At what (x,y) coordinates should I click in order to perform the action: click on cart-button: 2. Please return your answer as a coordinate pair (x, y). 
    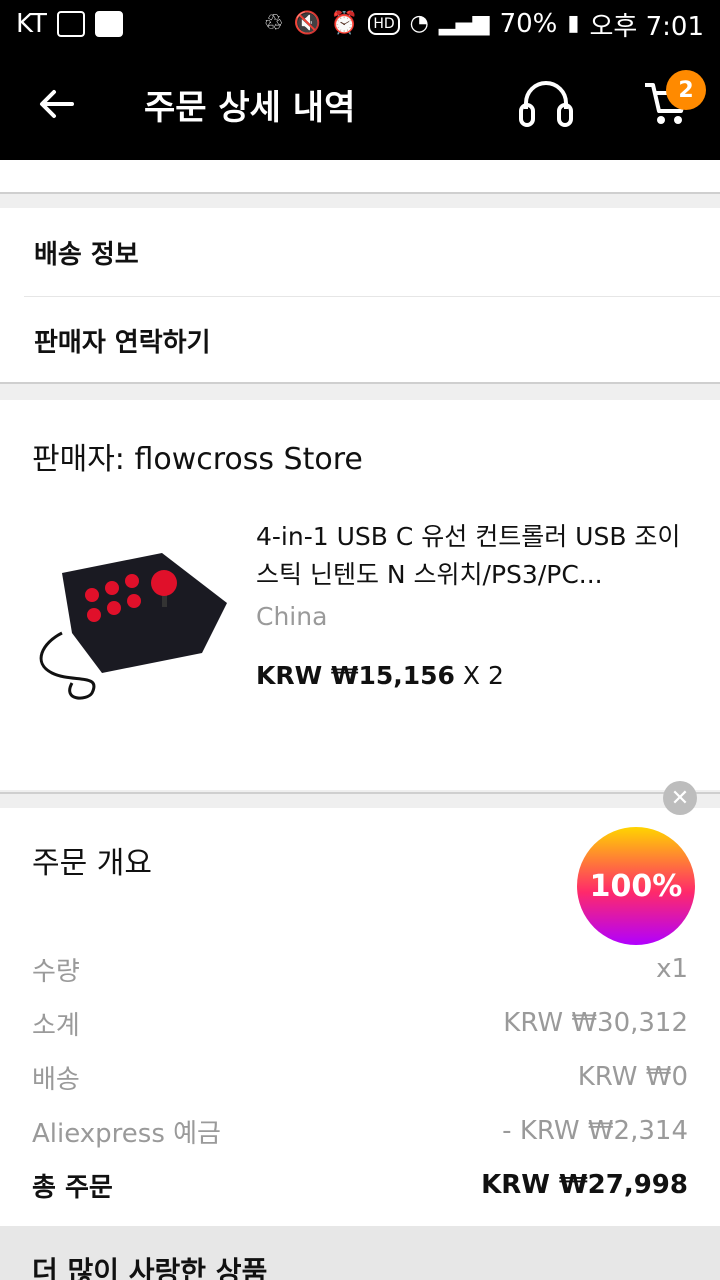
    Looking at the image, I should click on (666, 104).